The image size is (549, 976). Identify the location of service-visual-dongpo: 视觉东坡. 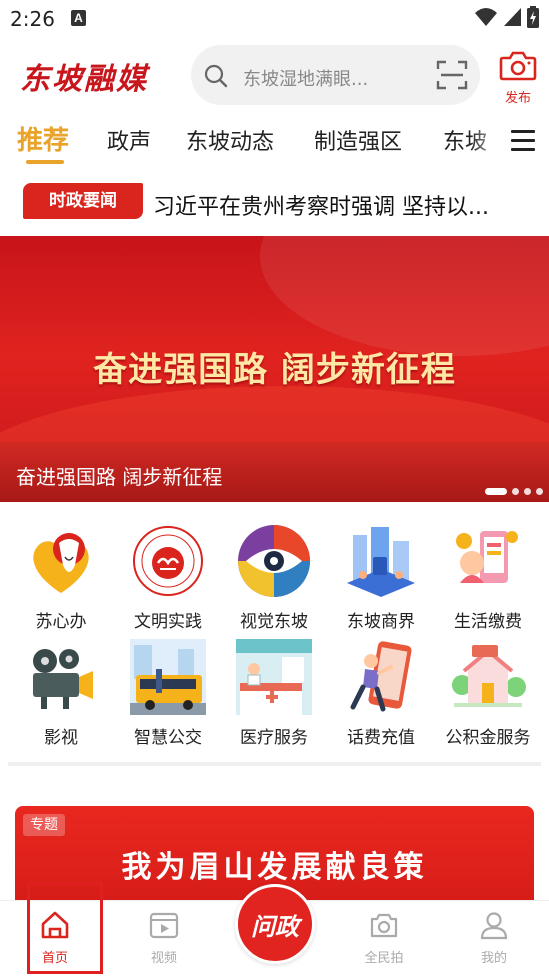
(274, 577).